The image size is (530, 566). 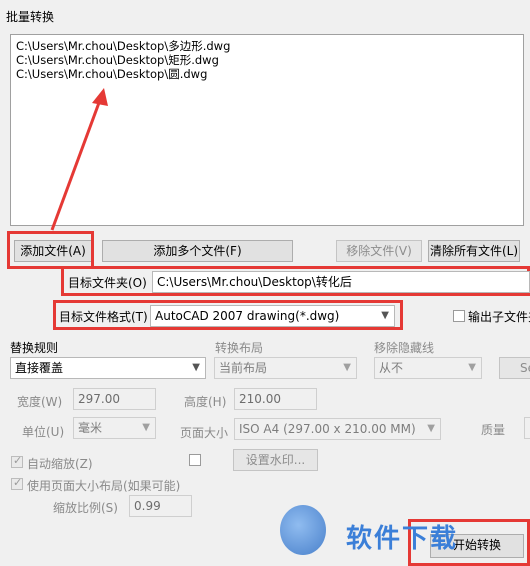 I want to click on add-multiple-files-button: 添加多个文件(F), so click(x=197, y=251).